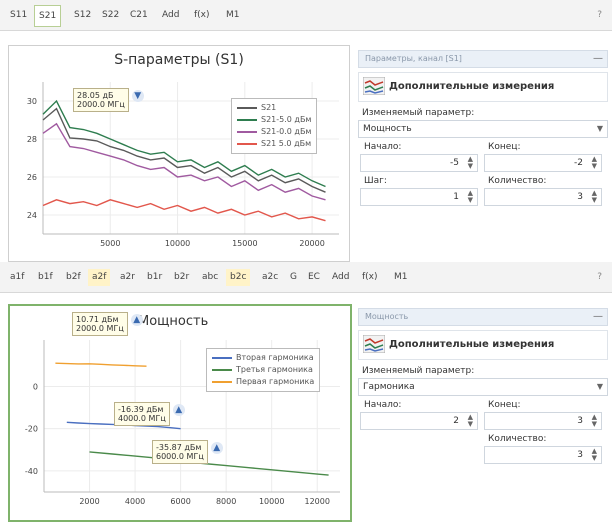 This screenshot has height=524, width=612. What do you see at coordinates (274, 132) in the screenshot?
I see `legend-item: S21-0.0 дБм` at bounding box center [274, 132].